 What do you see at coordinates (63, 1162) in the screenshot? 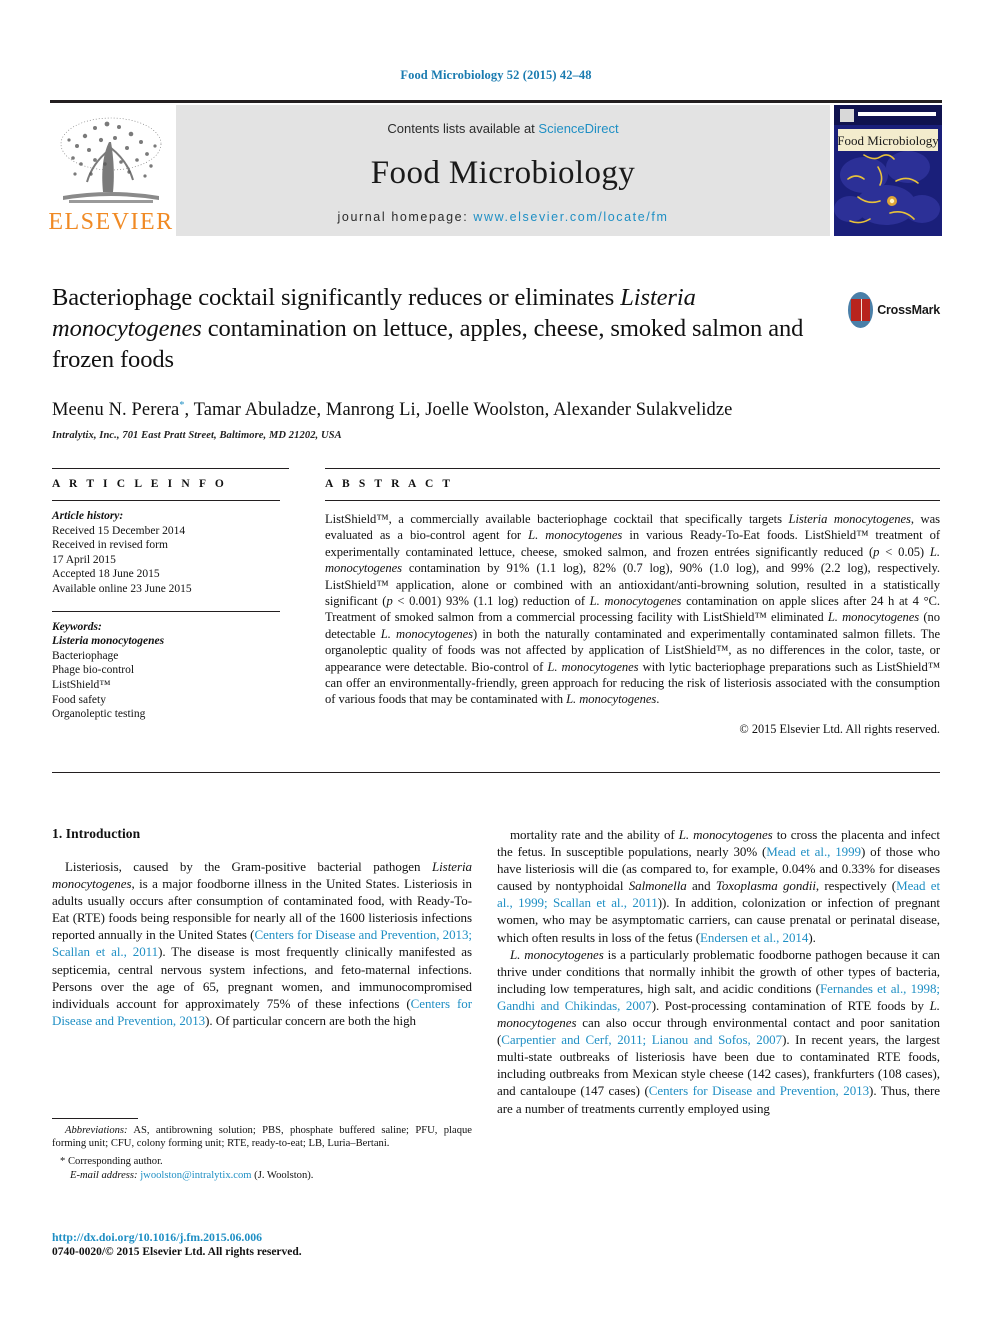
I see `asterisk-icon: *` at bounding box center [63, 1162].